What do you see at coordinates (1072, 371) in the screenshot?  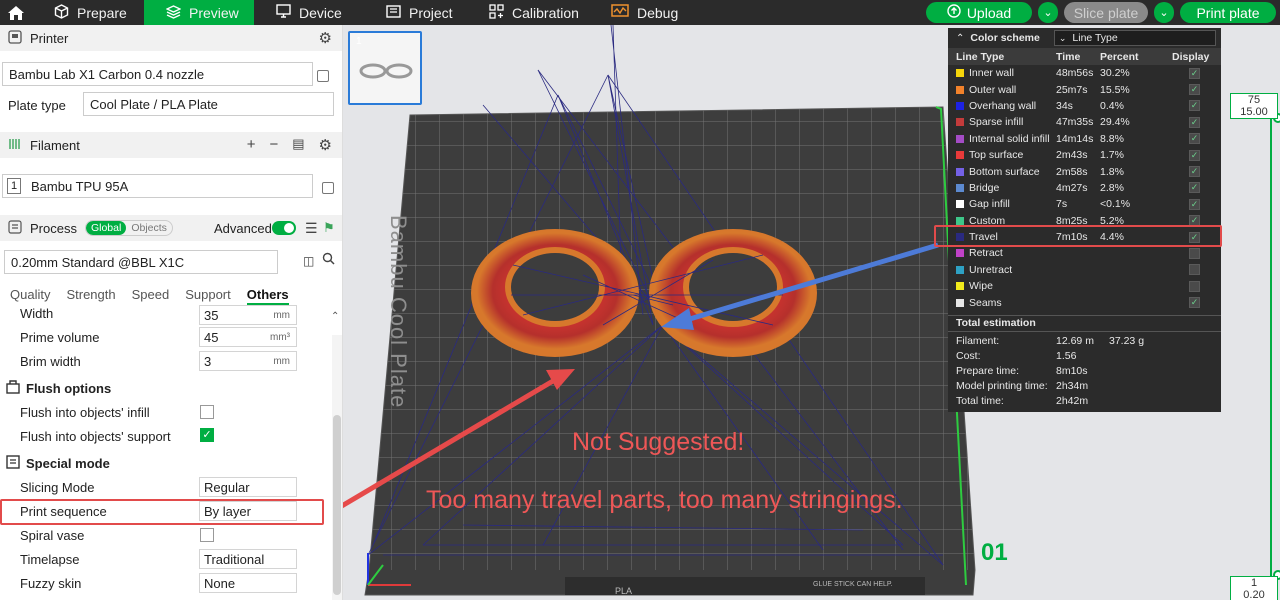 I see `summary-value: 8m10s` at bounding box center [1072, 371].